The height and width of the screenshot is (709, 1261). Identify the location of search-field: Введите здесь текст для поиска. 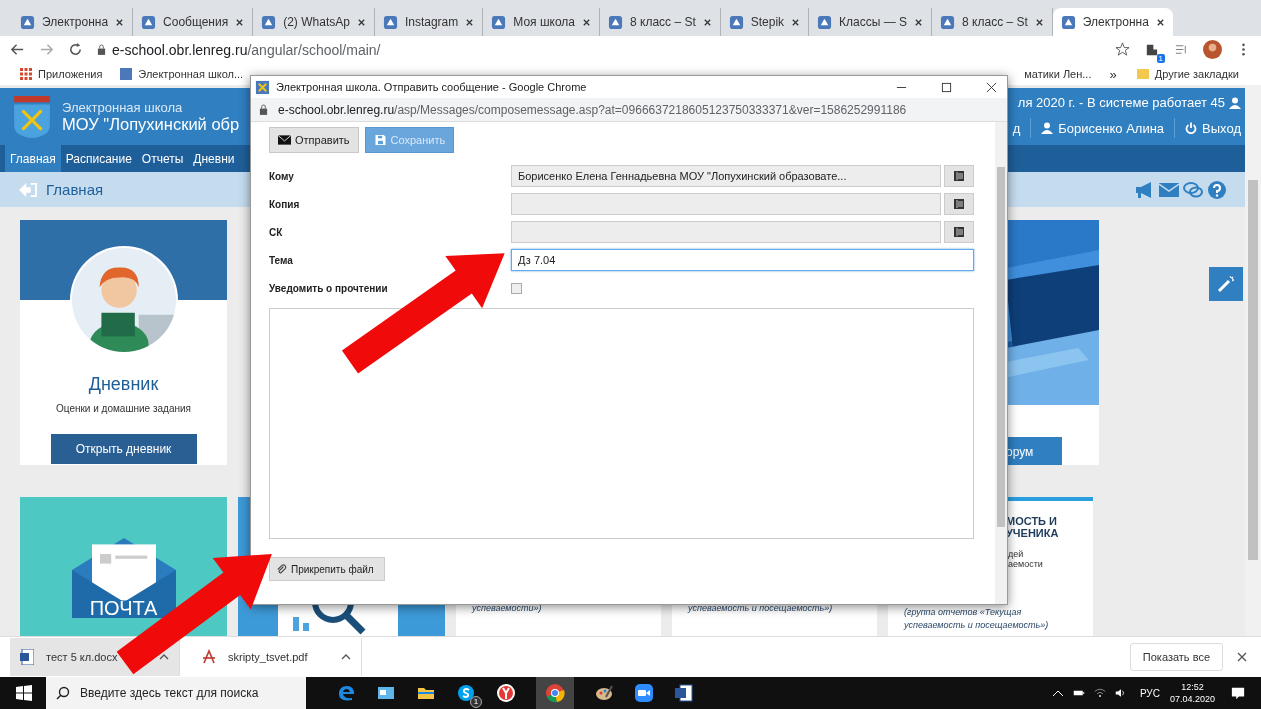
(176, 693).